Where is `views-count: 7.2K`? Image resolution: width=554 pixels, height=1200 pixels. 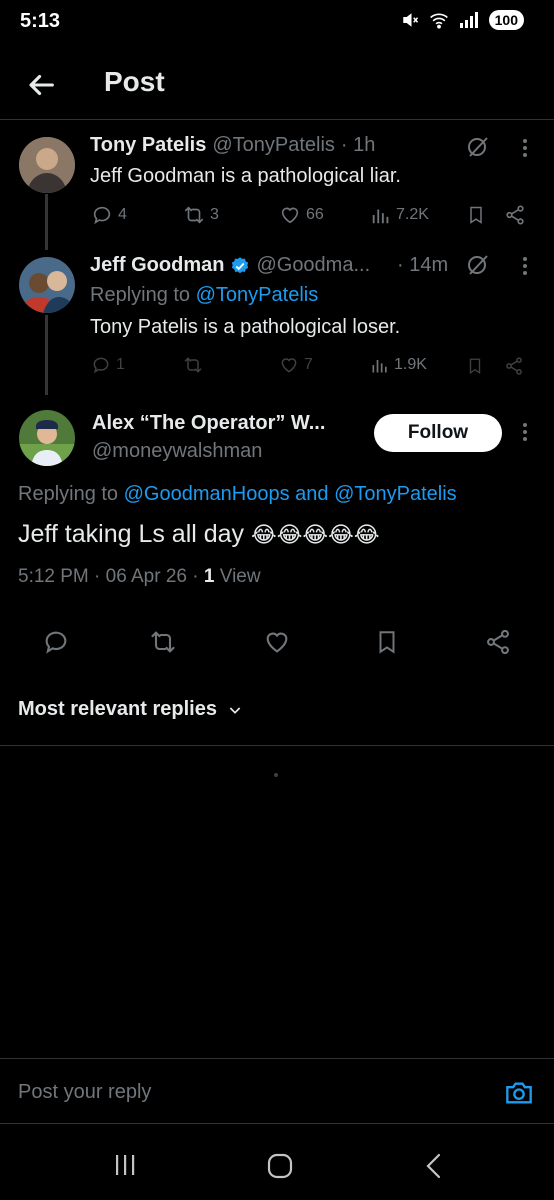 views-count: 7.2K is located at coordinates (412, 214).